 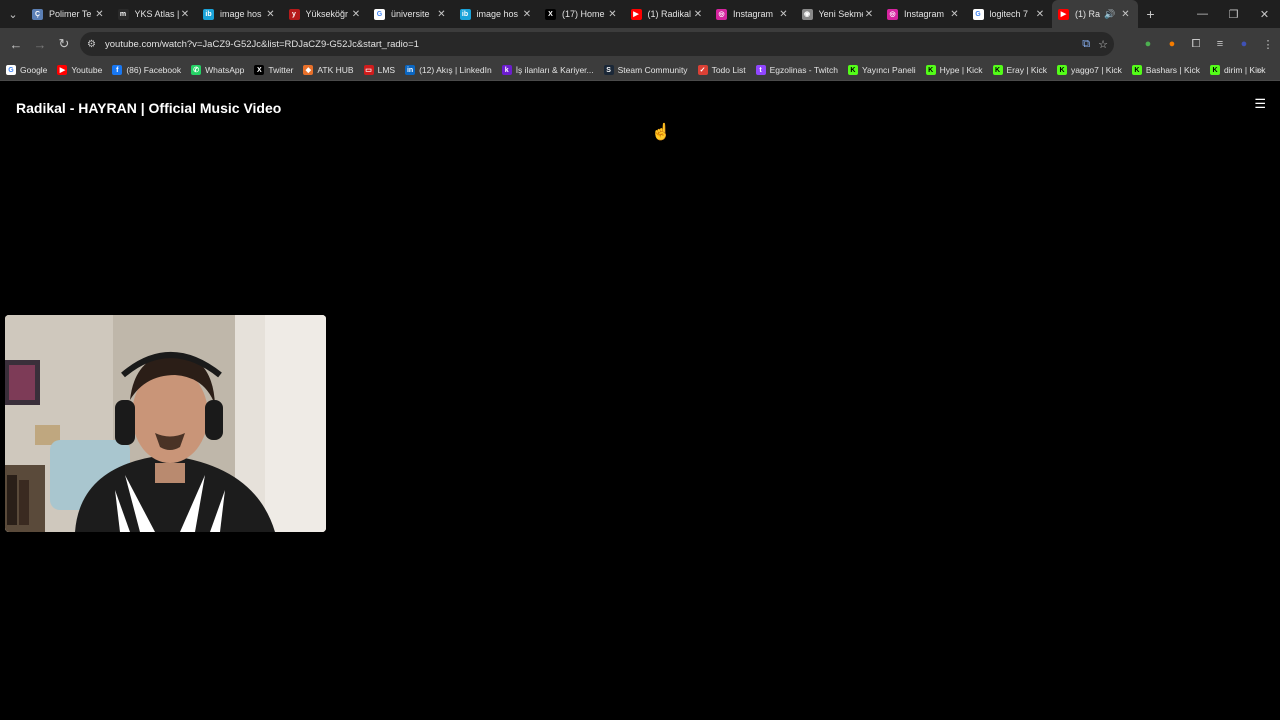 I want to click on toolbar-divider, so click(x=640, y=80).